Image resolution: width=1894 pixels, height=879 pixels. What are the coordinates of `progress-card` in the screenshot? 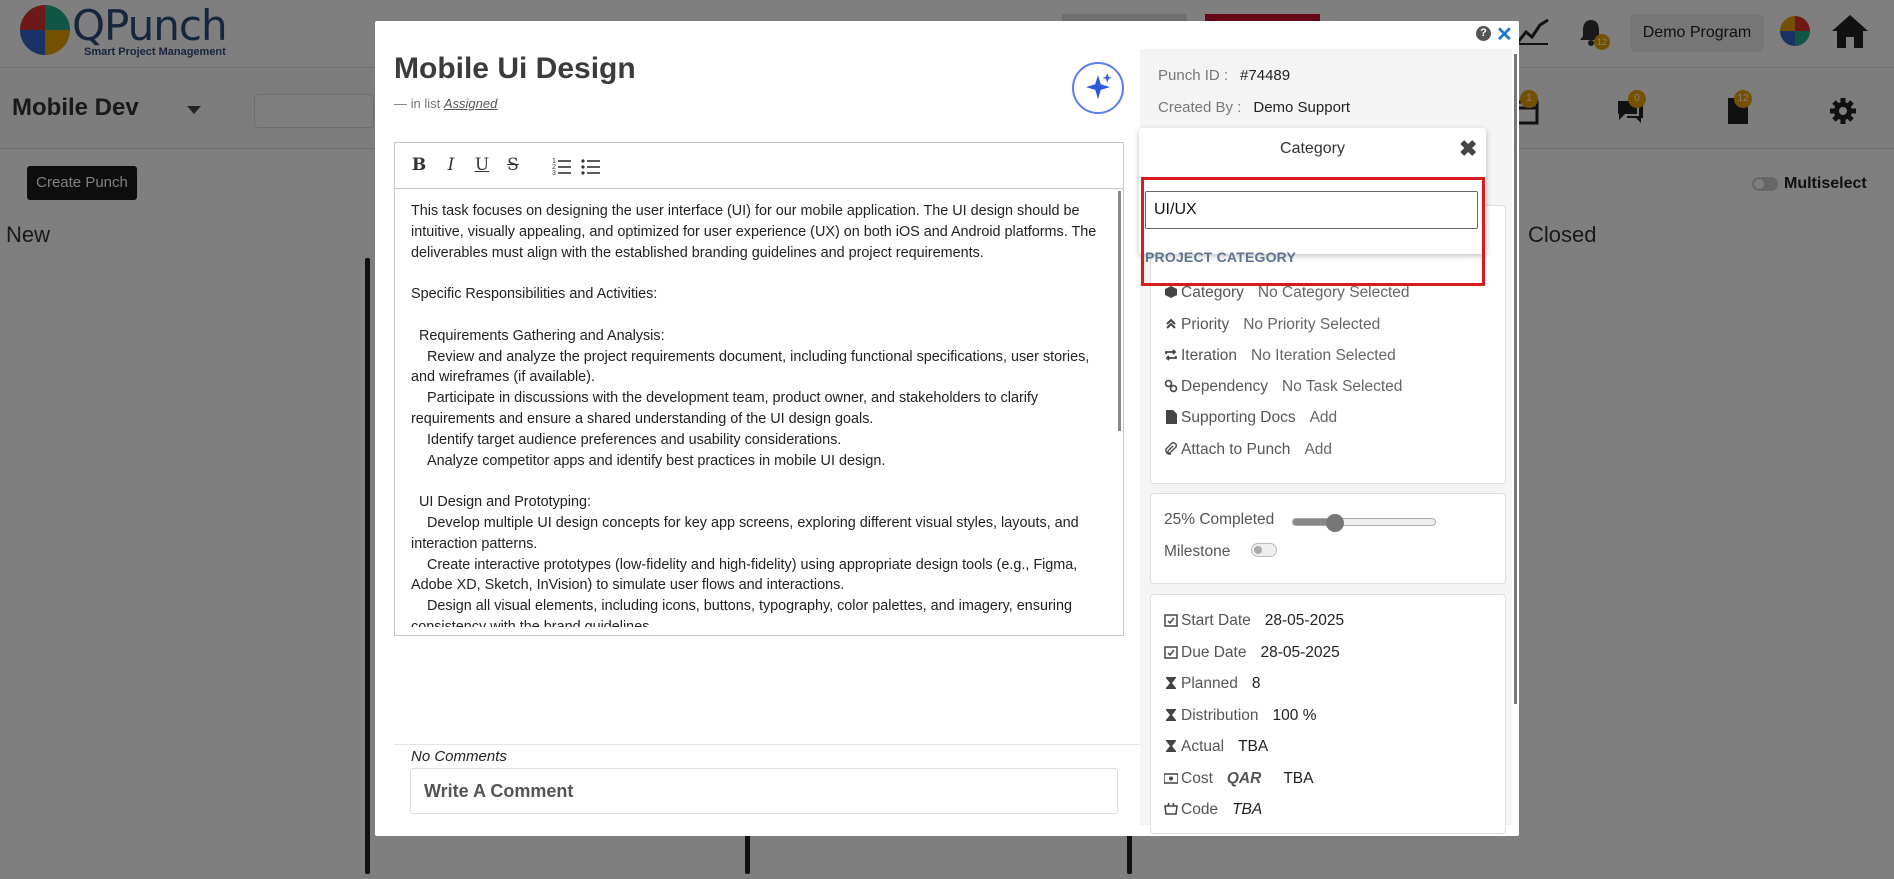 It's located at (1328, 538).